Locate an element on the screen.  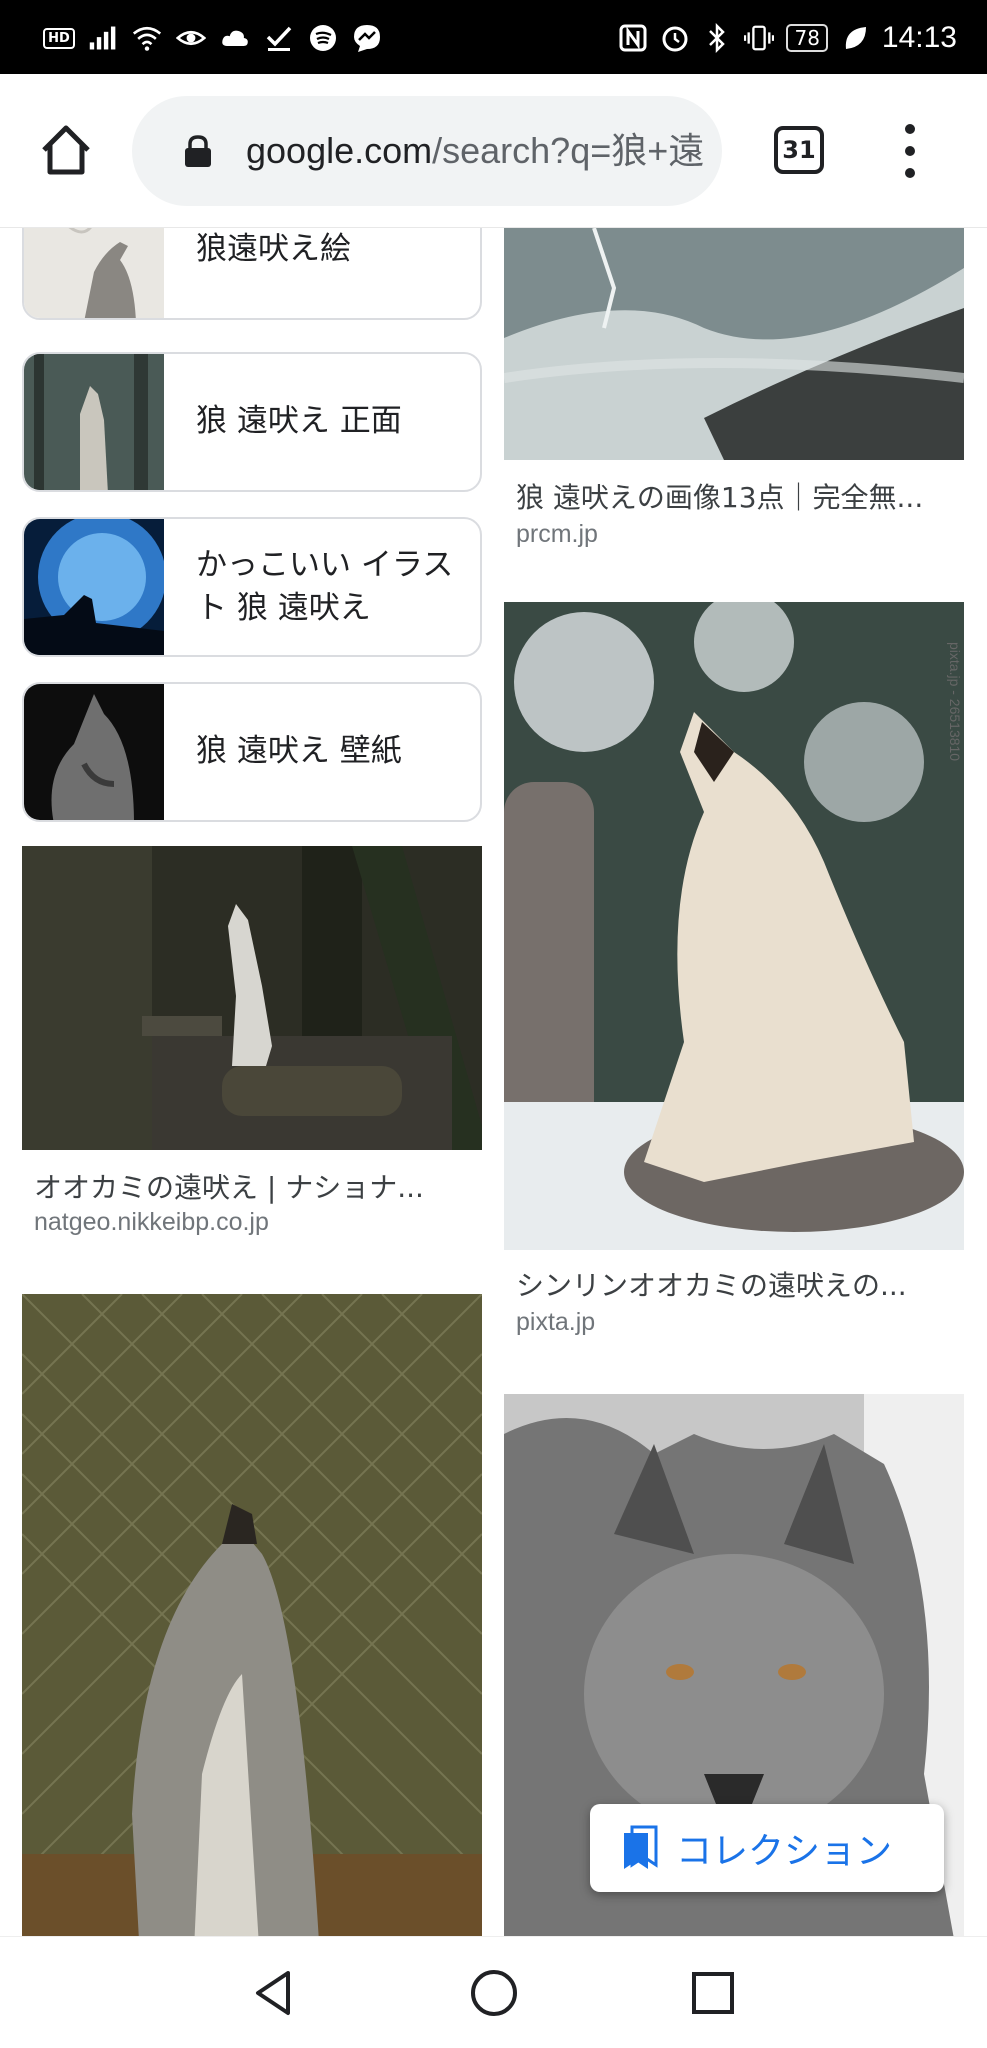
collection-button-label: コレクション is located at coordinates (784, 1851).